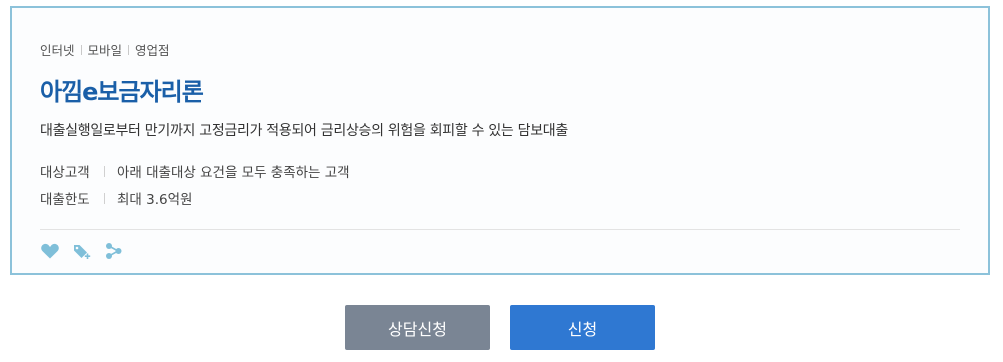 The image size is (1003, 362). What do you see at coordinates (65, 173) in the screenshot?
I see `info-label: 대상고객` at bounding box center [65, 173].